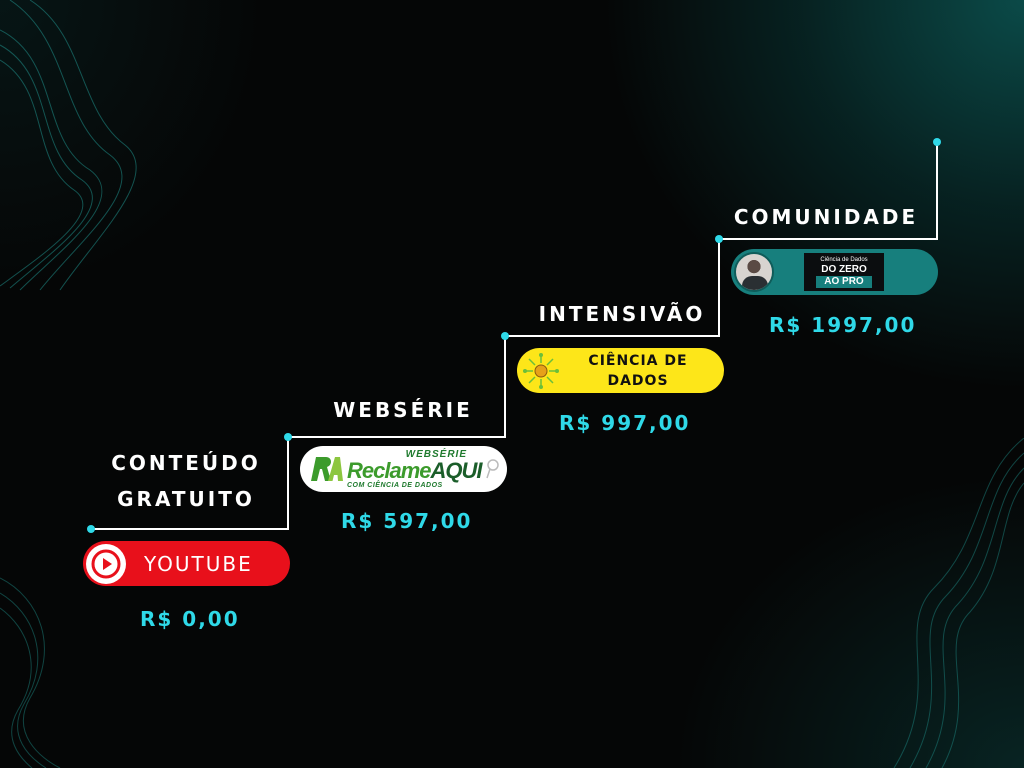  Describe the element at coordinates (844, 281) in the screenshot. I see `course-pro-text: AO PRO` at that location.